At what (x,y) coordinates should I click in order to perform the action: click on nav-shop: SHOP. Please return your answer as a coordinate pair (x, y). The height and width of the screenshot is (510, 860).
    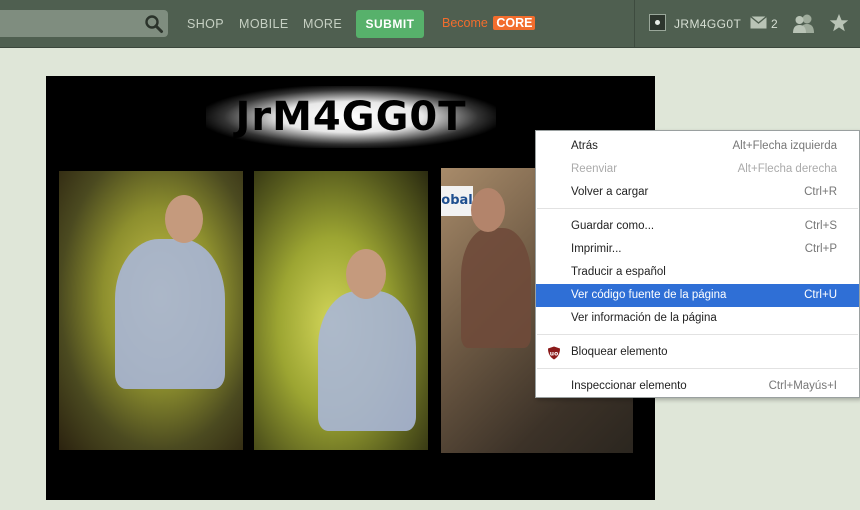
    Looking at the image, I should click on (205, 24).